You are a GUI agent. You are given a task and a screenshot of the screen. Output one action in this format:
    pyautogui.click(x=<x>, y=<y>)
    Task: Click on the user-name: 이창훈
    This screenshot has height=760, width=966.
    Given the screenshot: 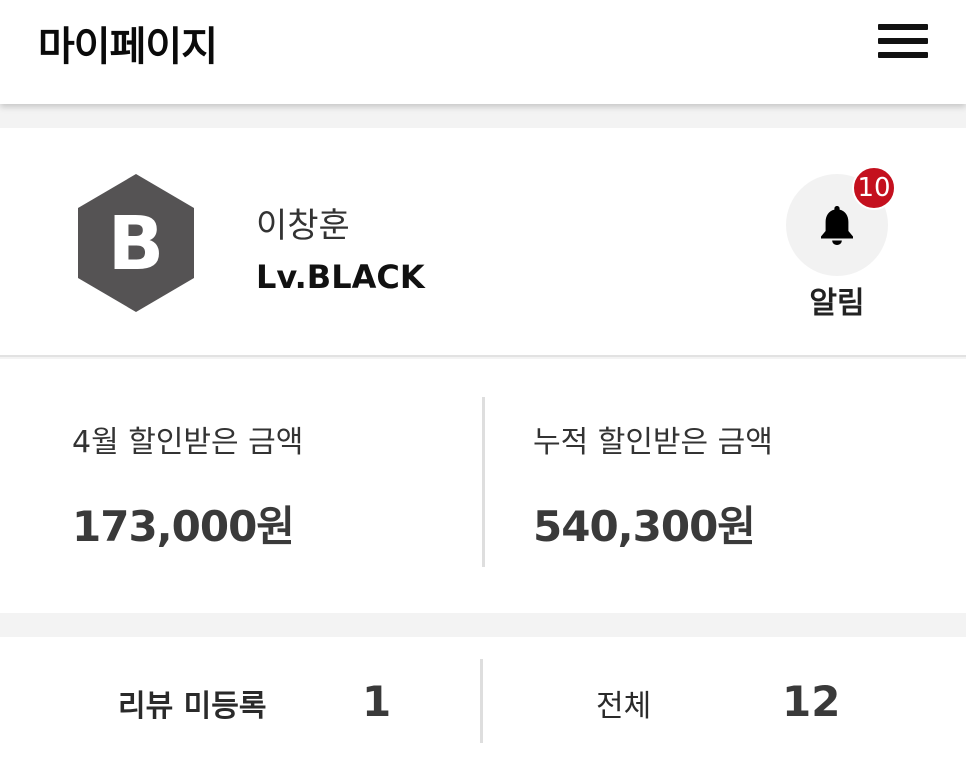 What is the action you would take?
    pyautogui.click(x=303, y=226)
    